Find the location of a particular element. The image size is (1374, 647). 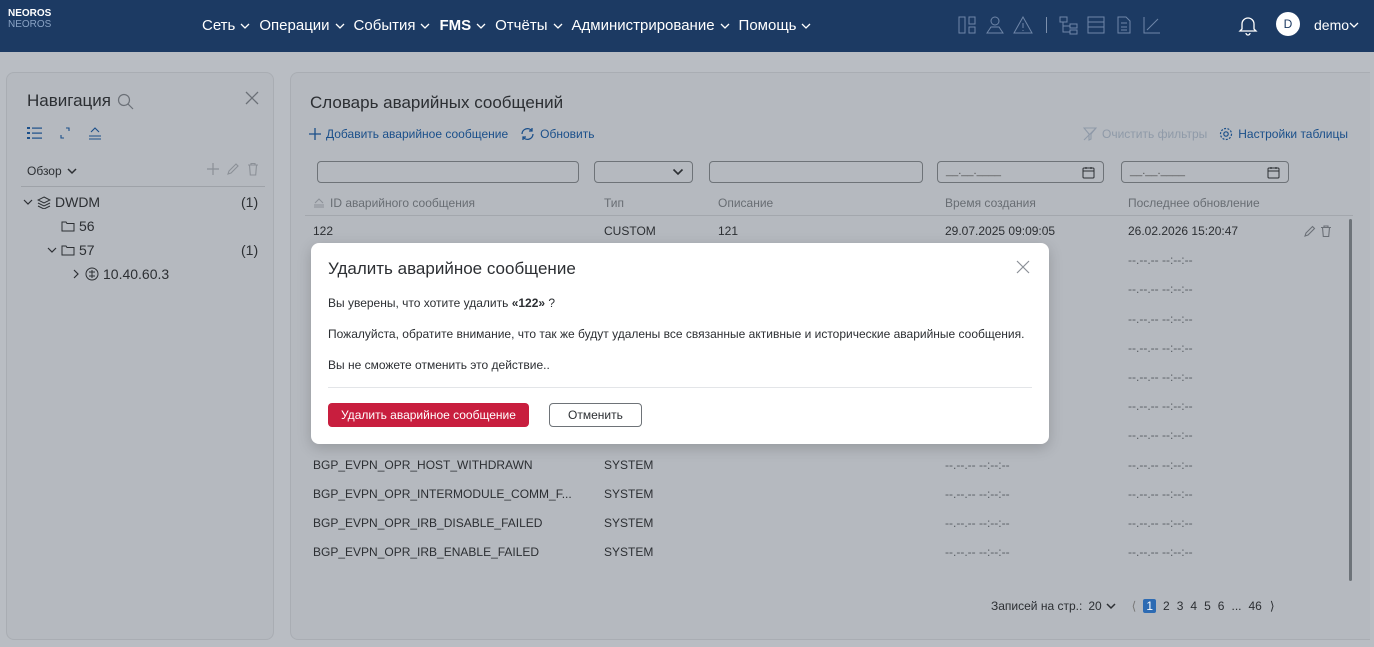

users-icon is located at coordinates (995, 25).